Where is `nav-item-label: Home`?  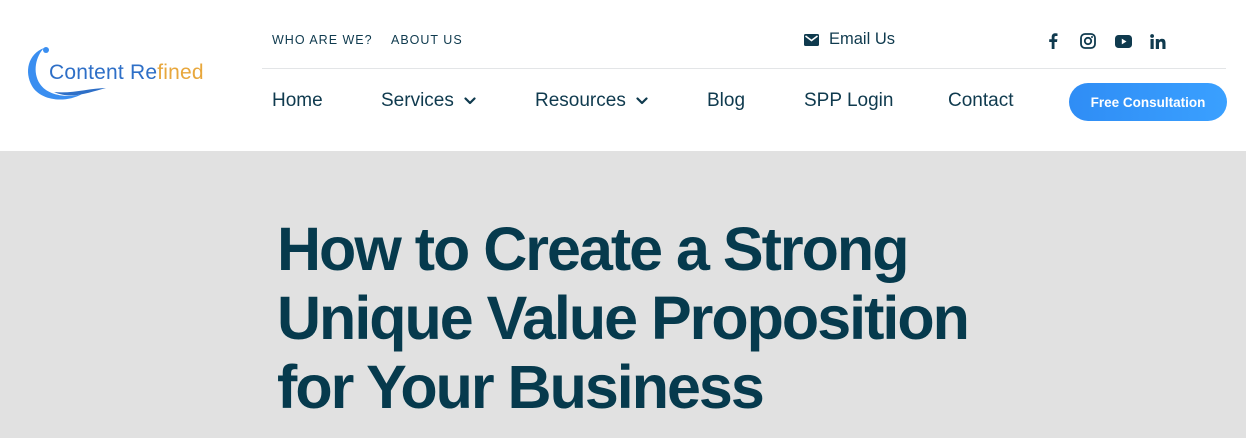 nav-item-label: Home is located at coordinates (297, 100).